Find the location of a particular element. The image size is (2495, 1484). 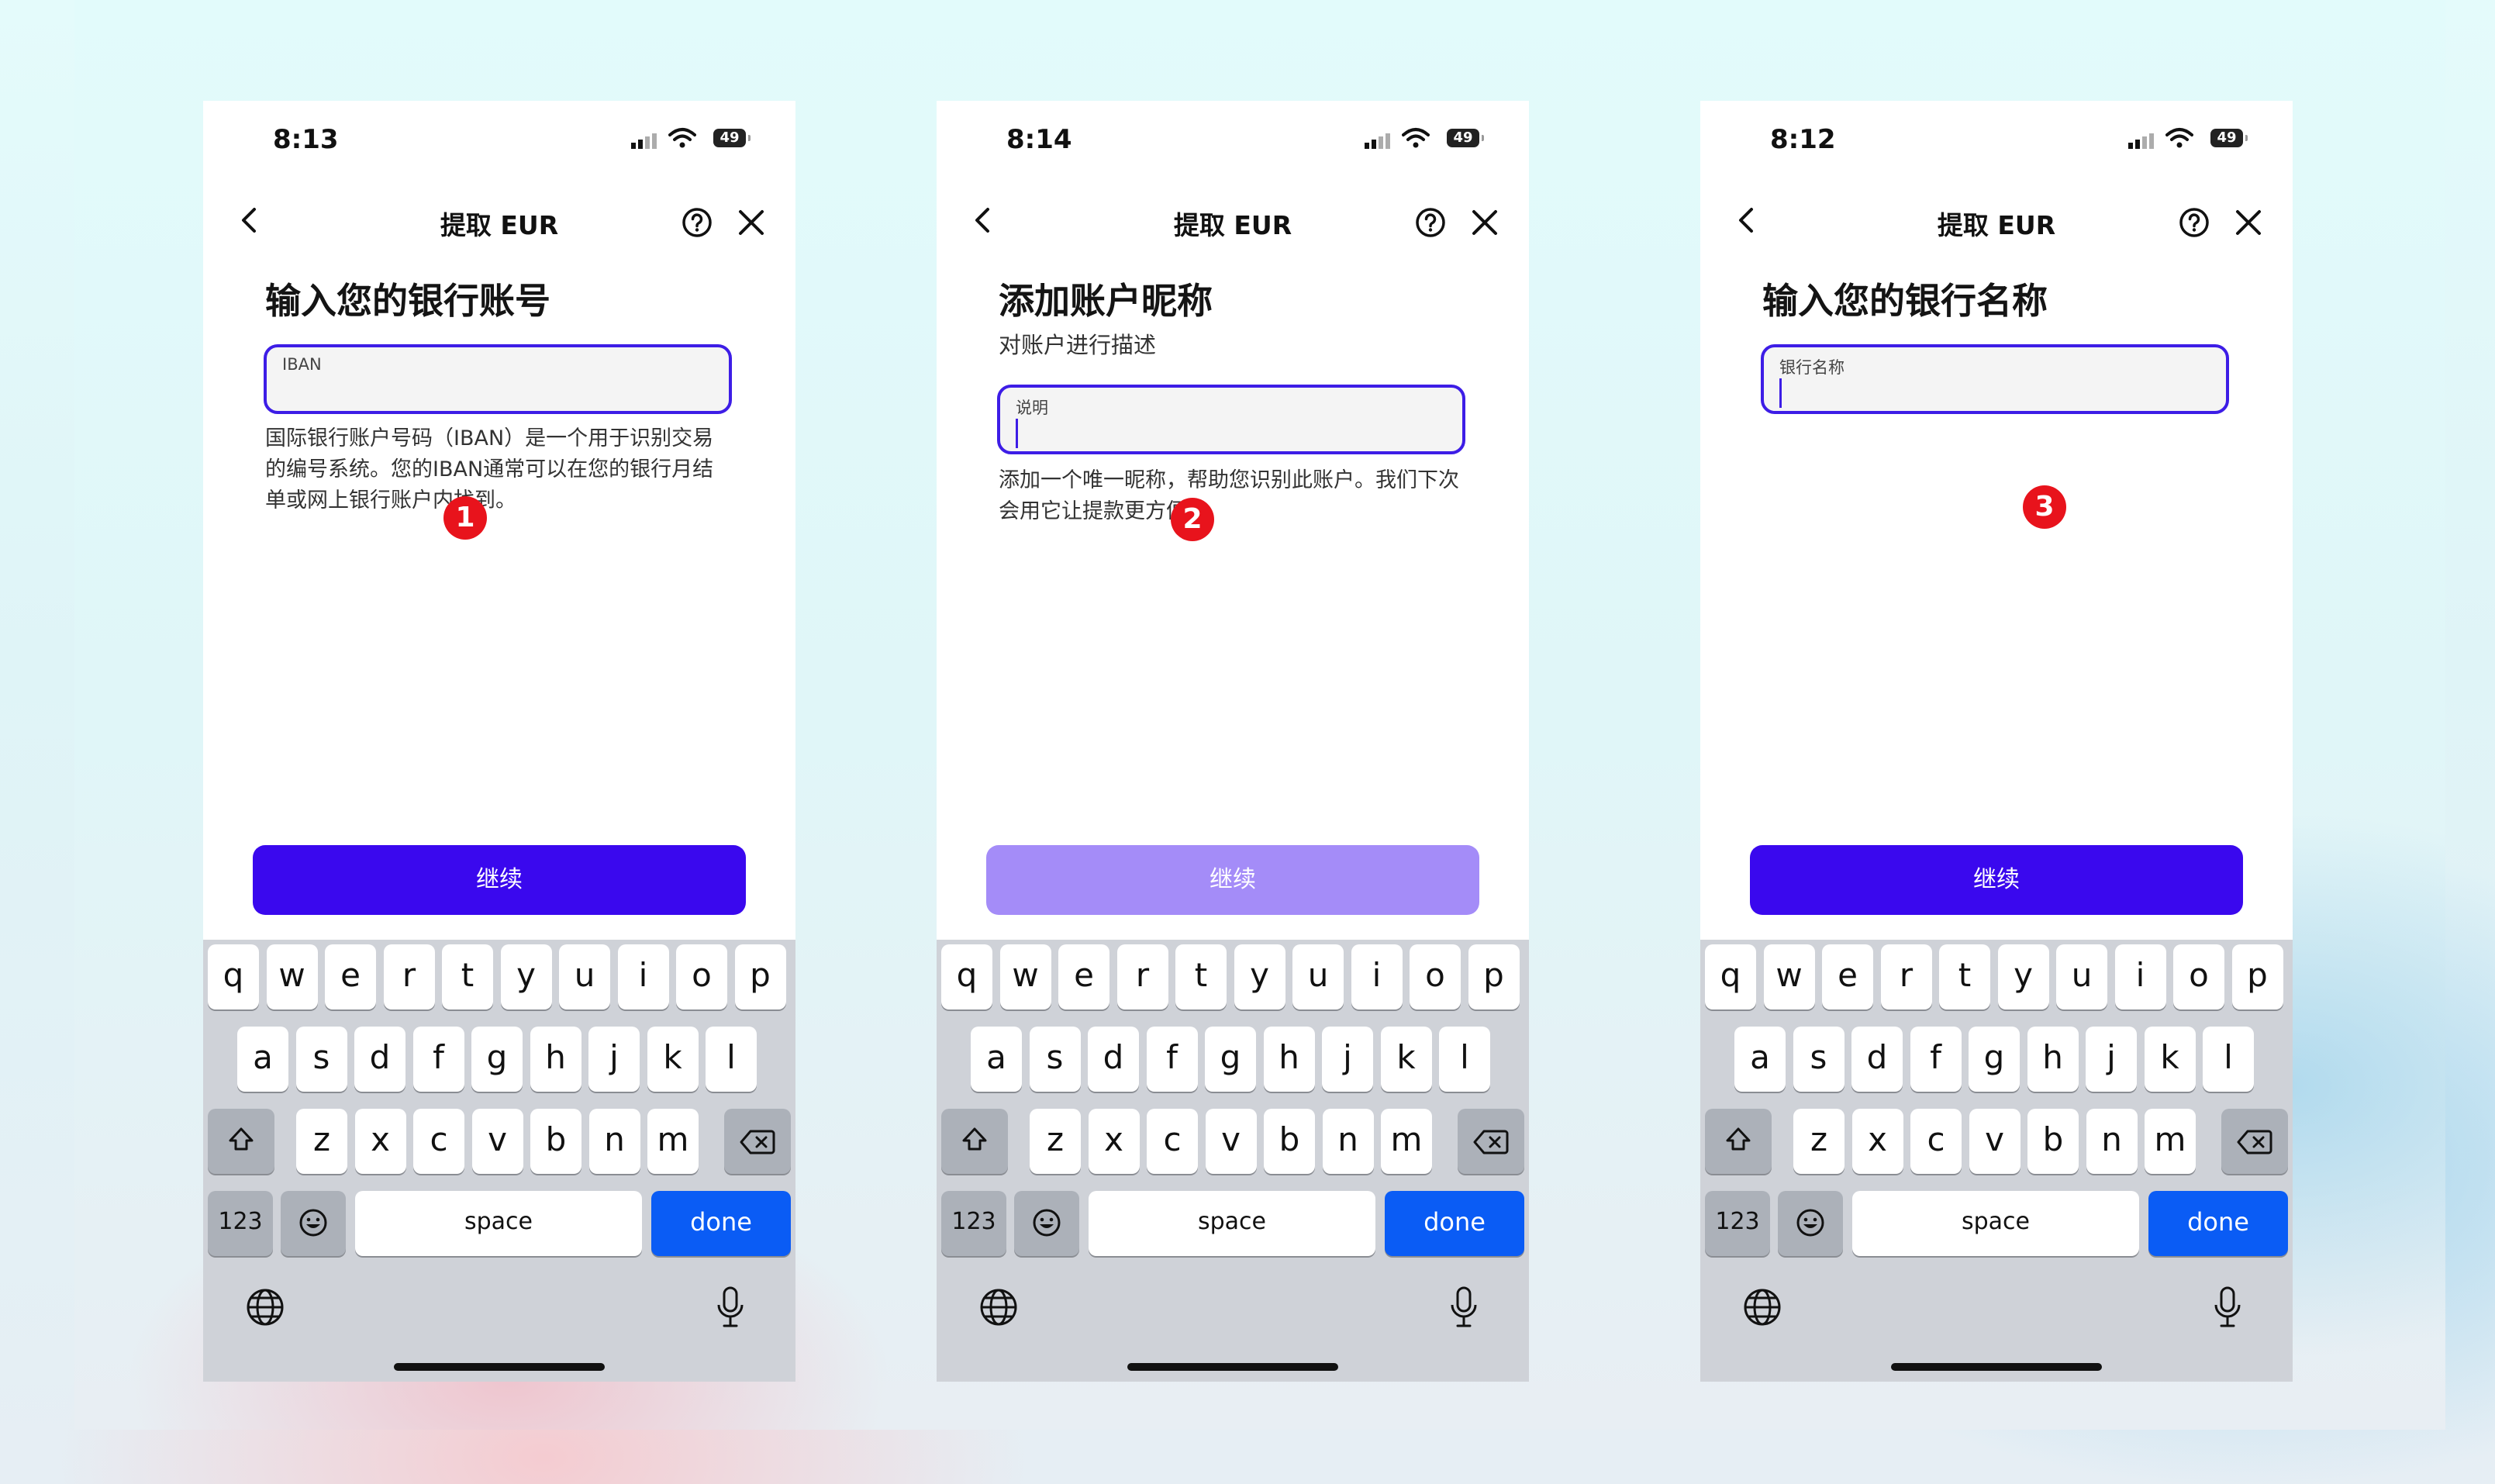

key-p: p is located at coordinates (1494, 977).